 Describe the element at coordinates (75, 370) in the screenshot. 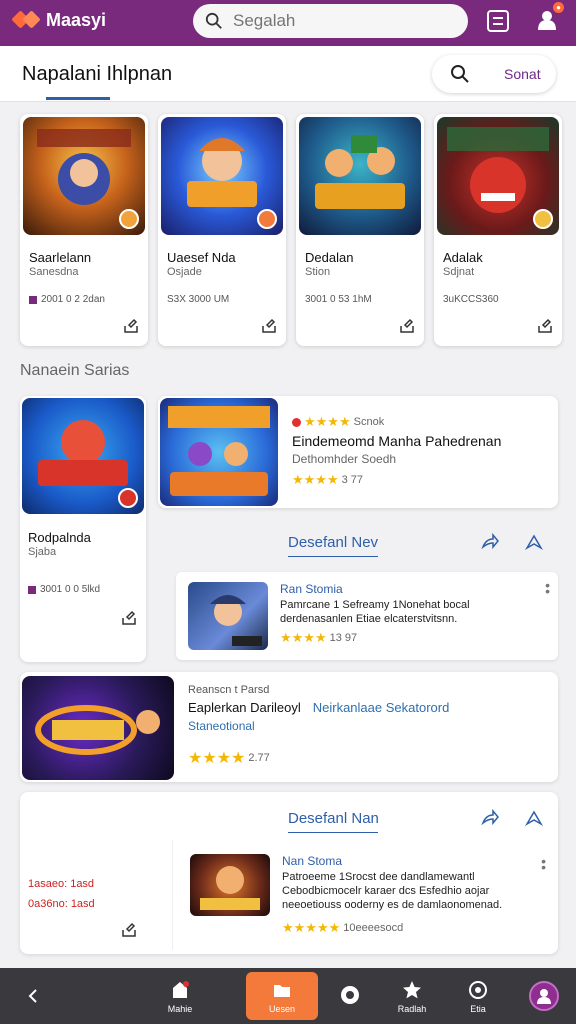

I see `section-heading: Nanaein Sarias` at that location.